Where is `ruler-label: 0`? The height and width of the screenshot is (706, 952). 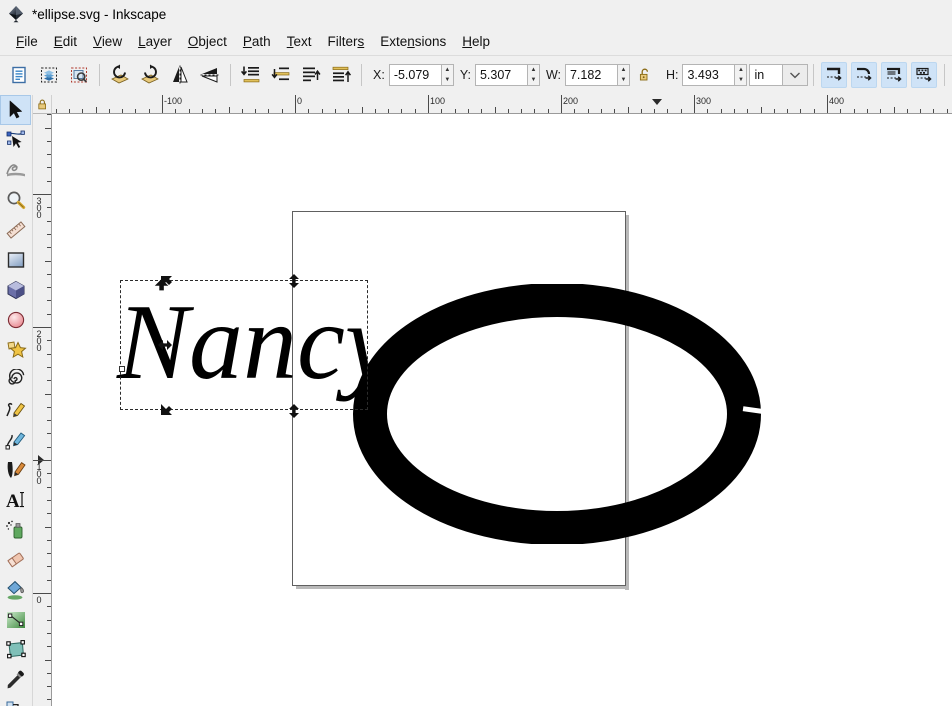 ruler-label: 0 is located at coordinates (39, 598).